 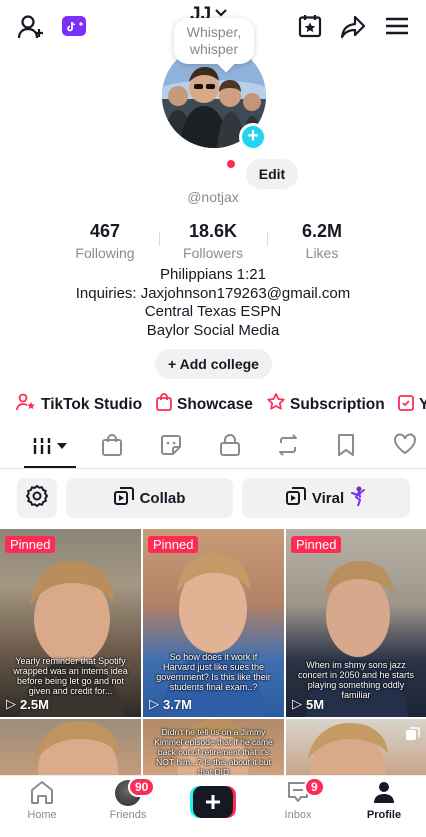 I want to click on stat-followers: 18.6K Followers, so click(x=213, y=241).